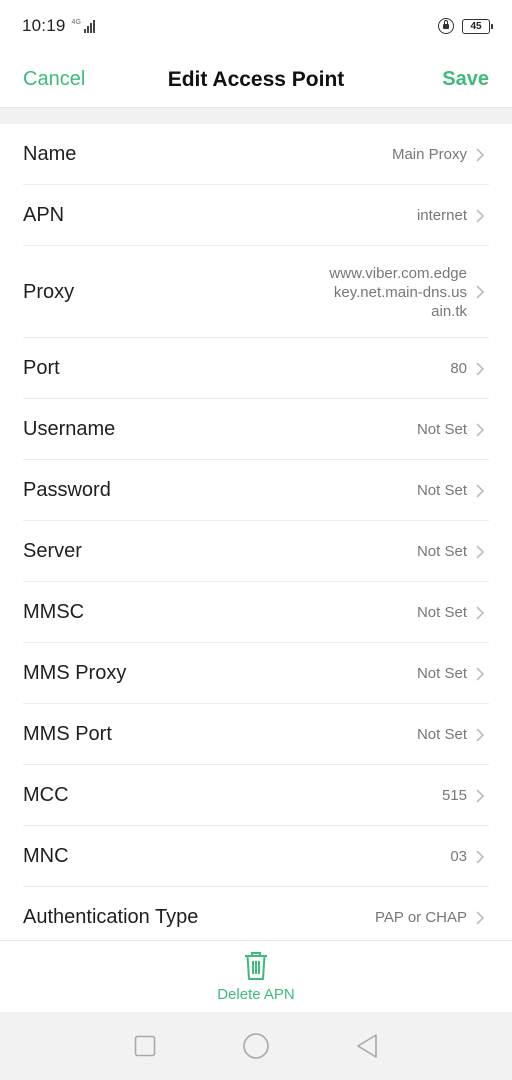  What do you see at coordinates (52, 551) in the screenshot?
I see `field-label: Server` at bounding box center [52, 551].